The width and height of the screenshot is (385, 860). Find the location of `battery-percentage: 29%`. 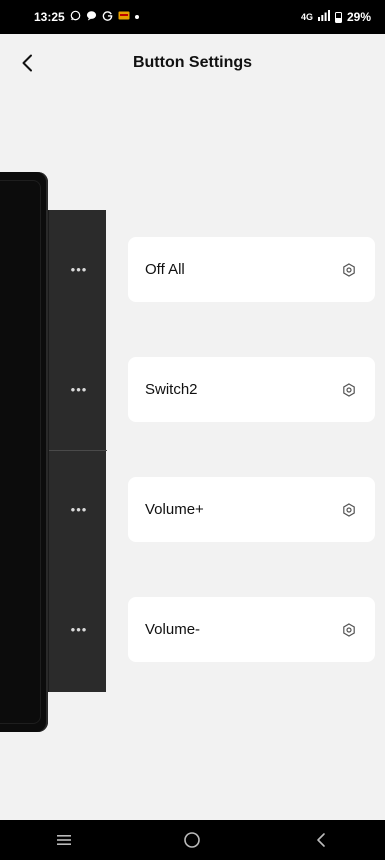

battery-percentage: 29% is located at coordinates (358, 17).